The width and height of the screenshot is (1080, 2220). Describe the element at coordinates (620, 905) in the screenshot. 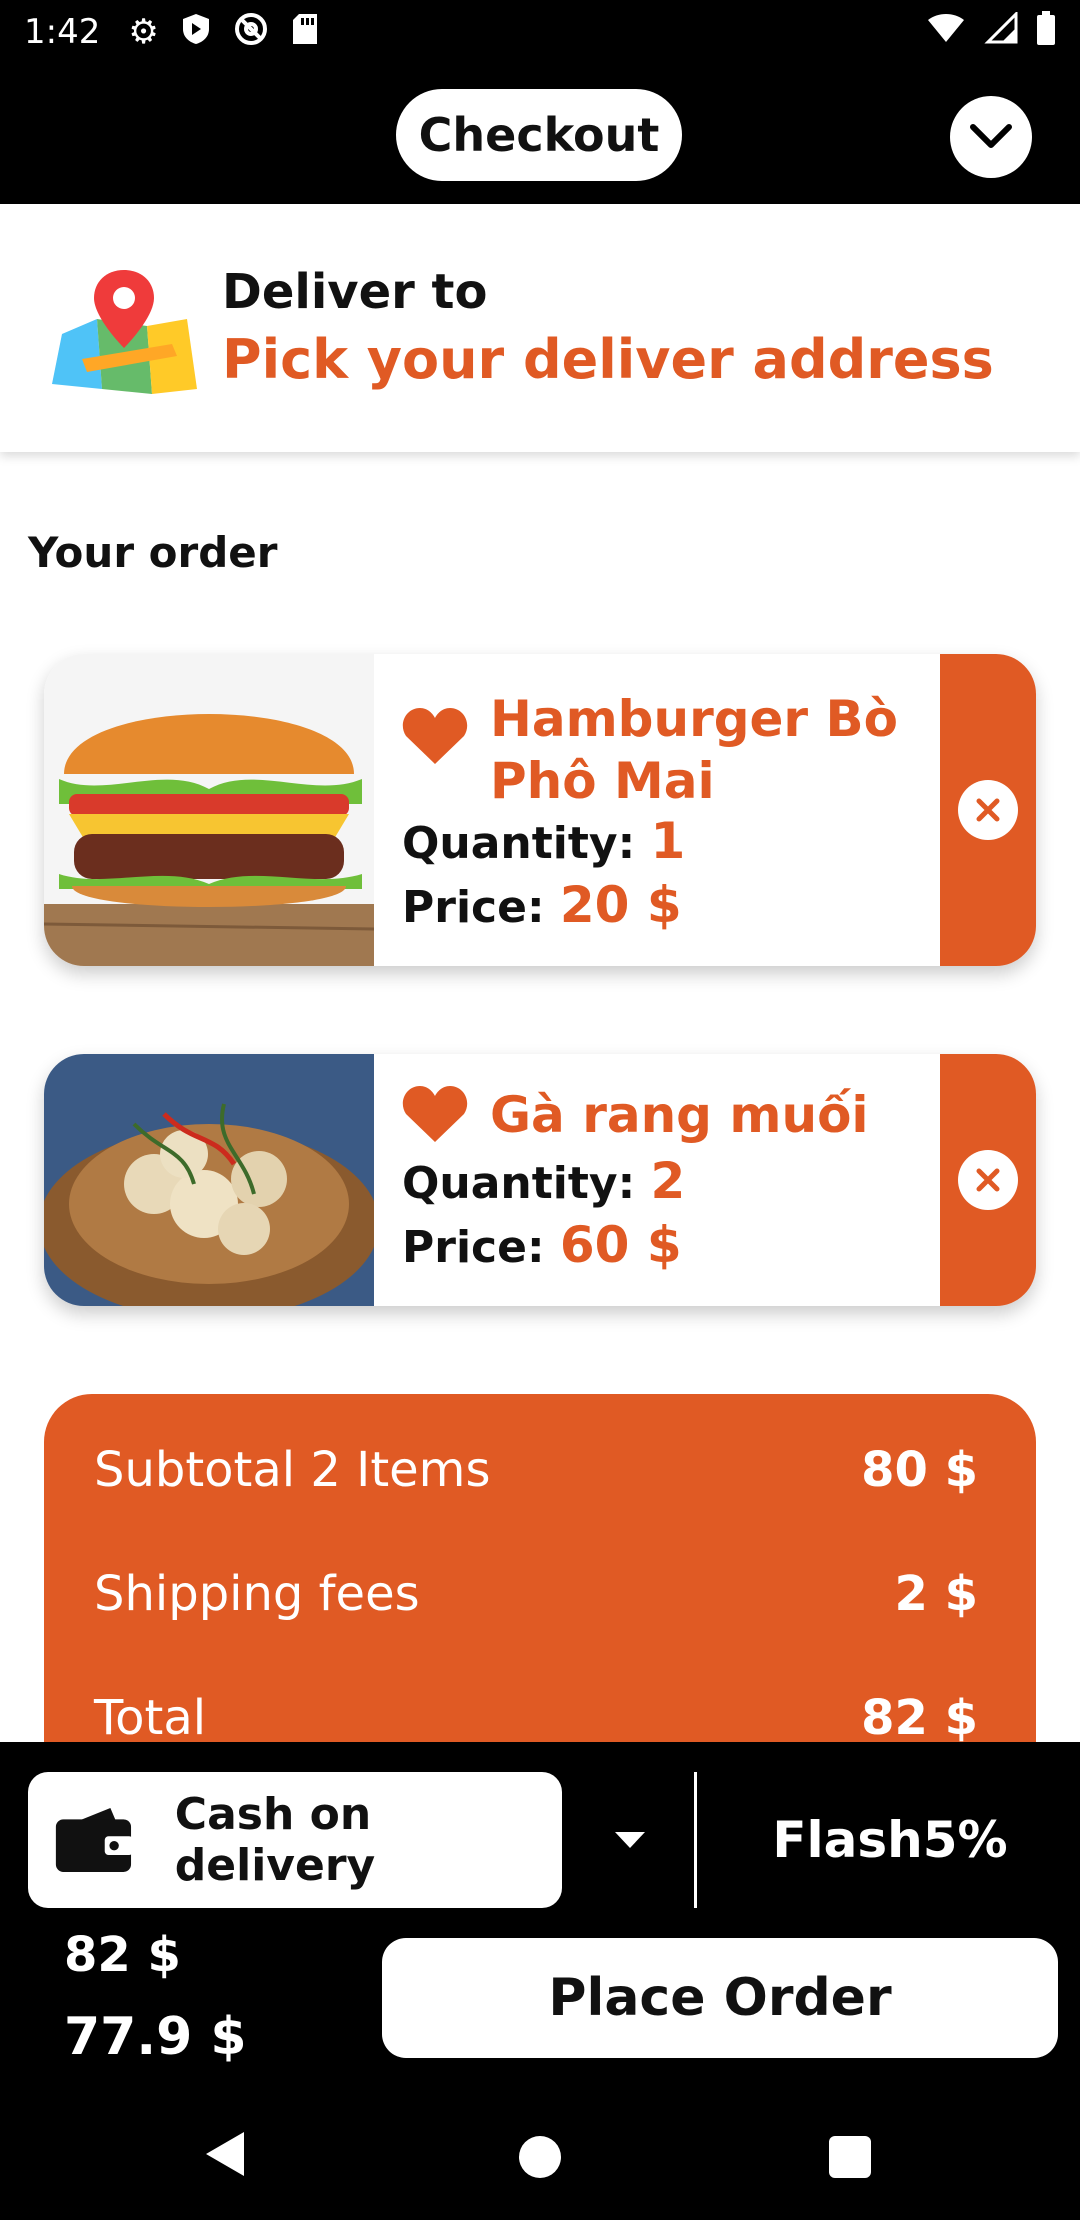

I see `price-value: 20 $` at that location.